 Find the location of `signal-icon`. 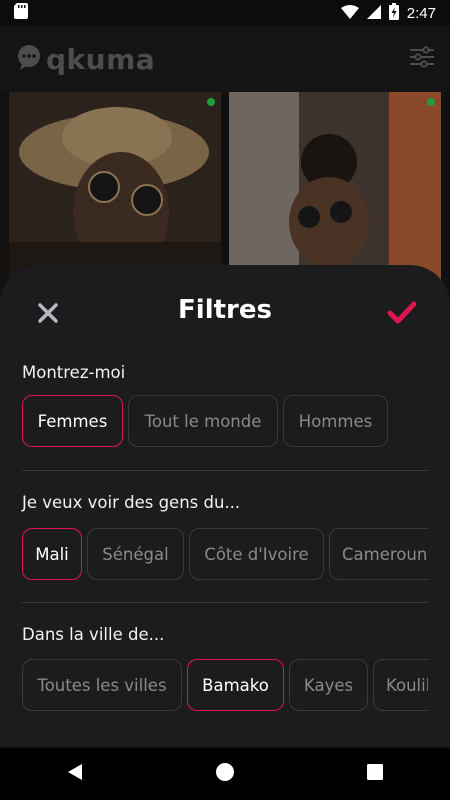

signal-icon is located at coordinates (373, 13).